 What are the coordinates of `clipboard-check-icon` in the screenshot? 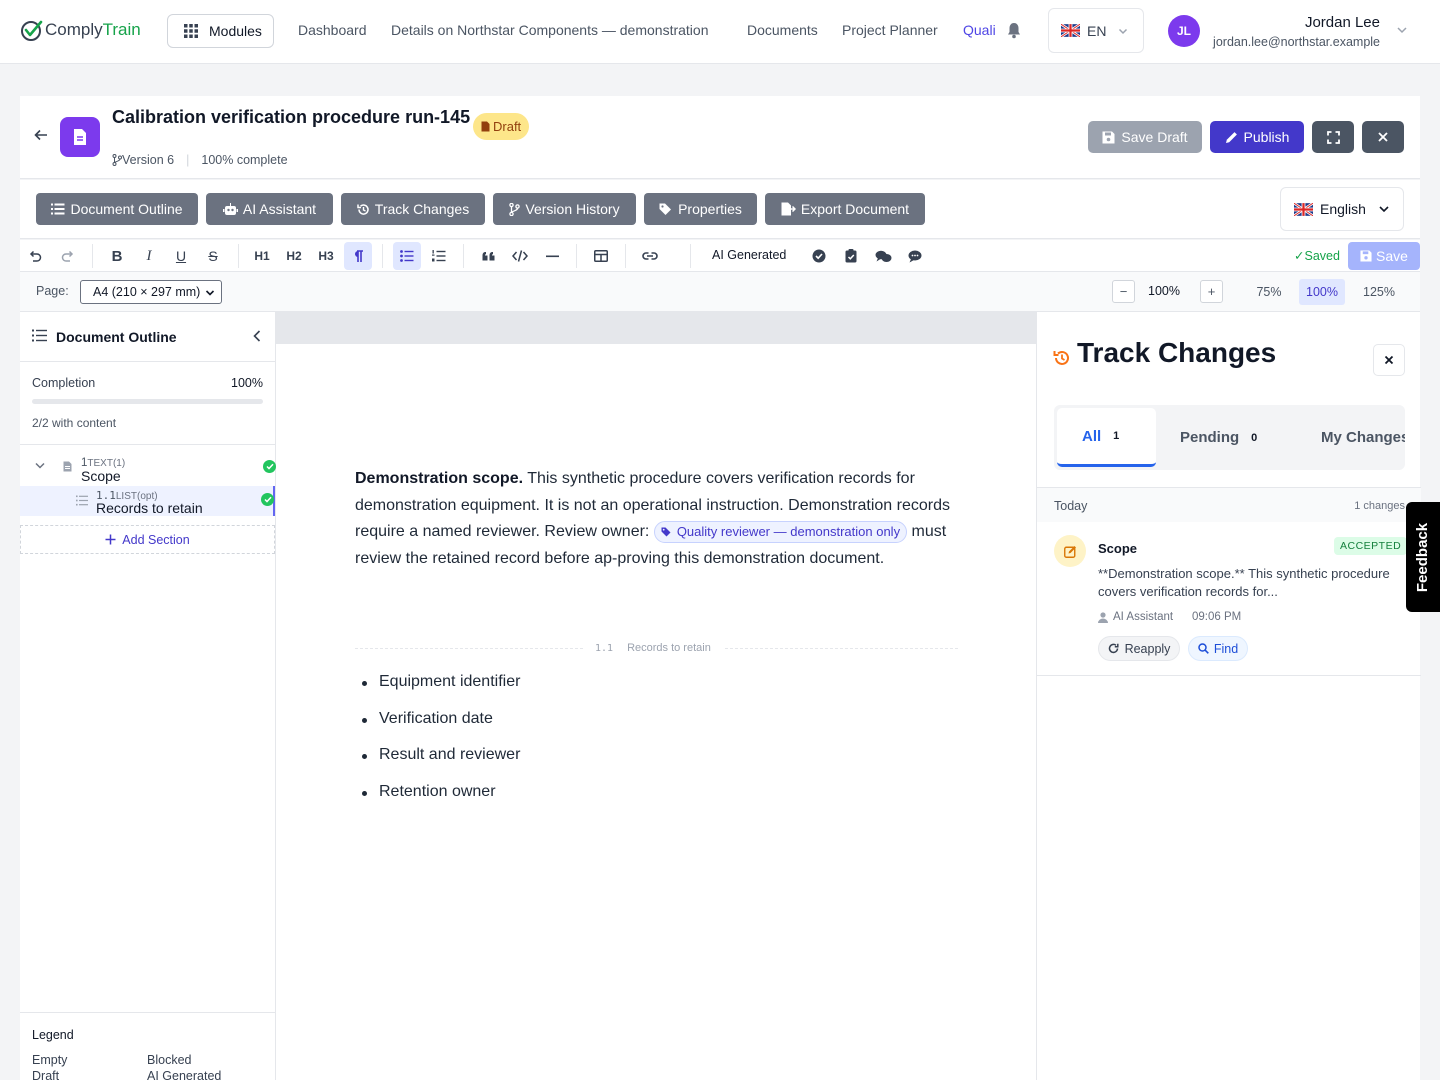 It's located at (851, 256).